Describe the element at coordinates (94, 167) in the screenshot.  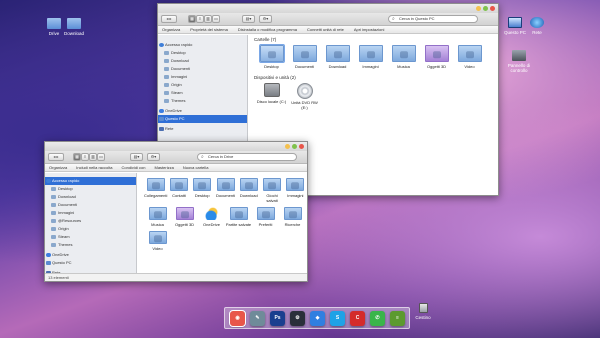
I see `cmd-includi-raccolta: Includi nella raccolta` at that location.